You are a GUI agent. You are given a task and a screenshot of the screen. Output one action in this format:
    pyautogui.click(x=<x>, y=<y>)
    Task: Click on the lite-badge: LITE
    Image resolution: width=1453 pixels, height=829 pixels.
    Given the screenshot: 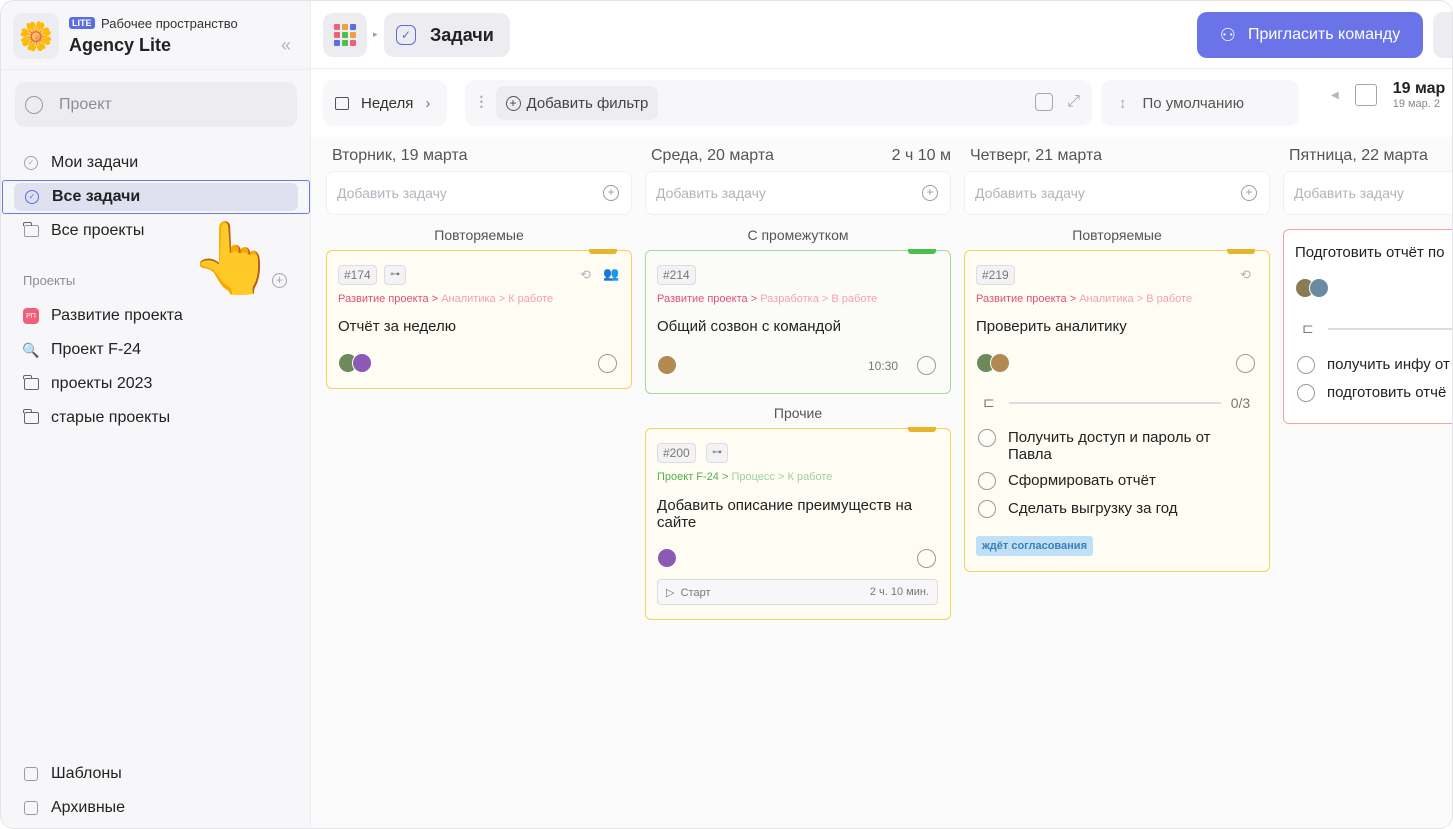 What is the action you would take?
    pyautogui.click(x=82, y=23)
    